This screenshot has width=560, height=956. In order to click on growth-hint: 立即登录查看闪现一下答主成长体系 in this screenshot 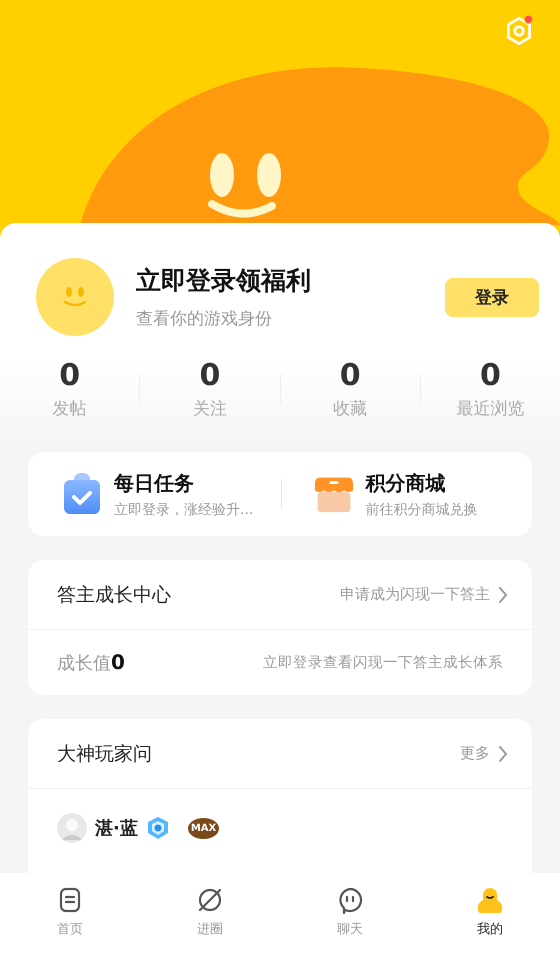, I will do `click(383, 663)`.